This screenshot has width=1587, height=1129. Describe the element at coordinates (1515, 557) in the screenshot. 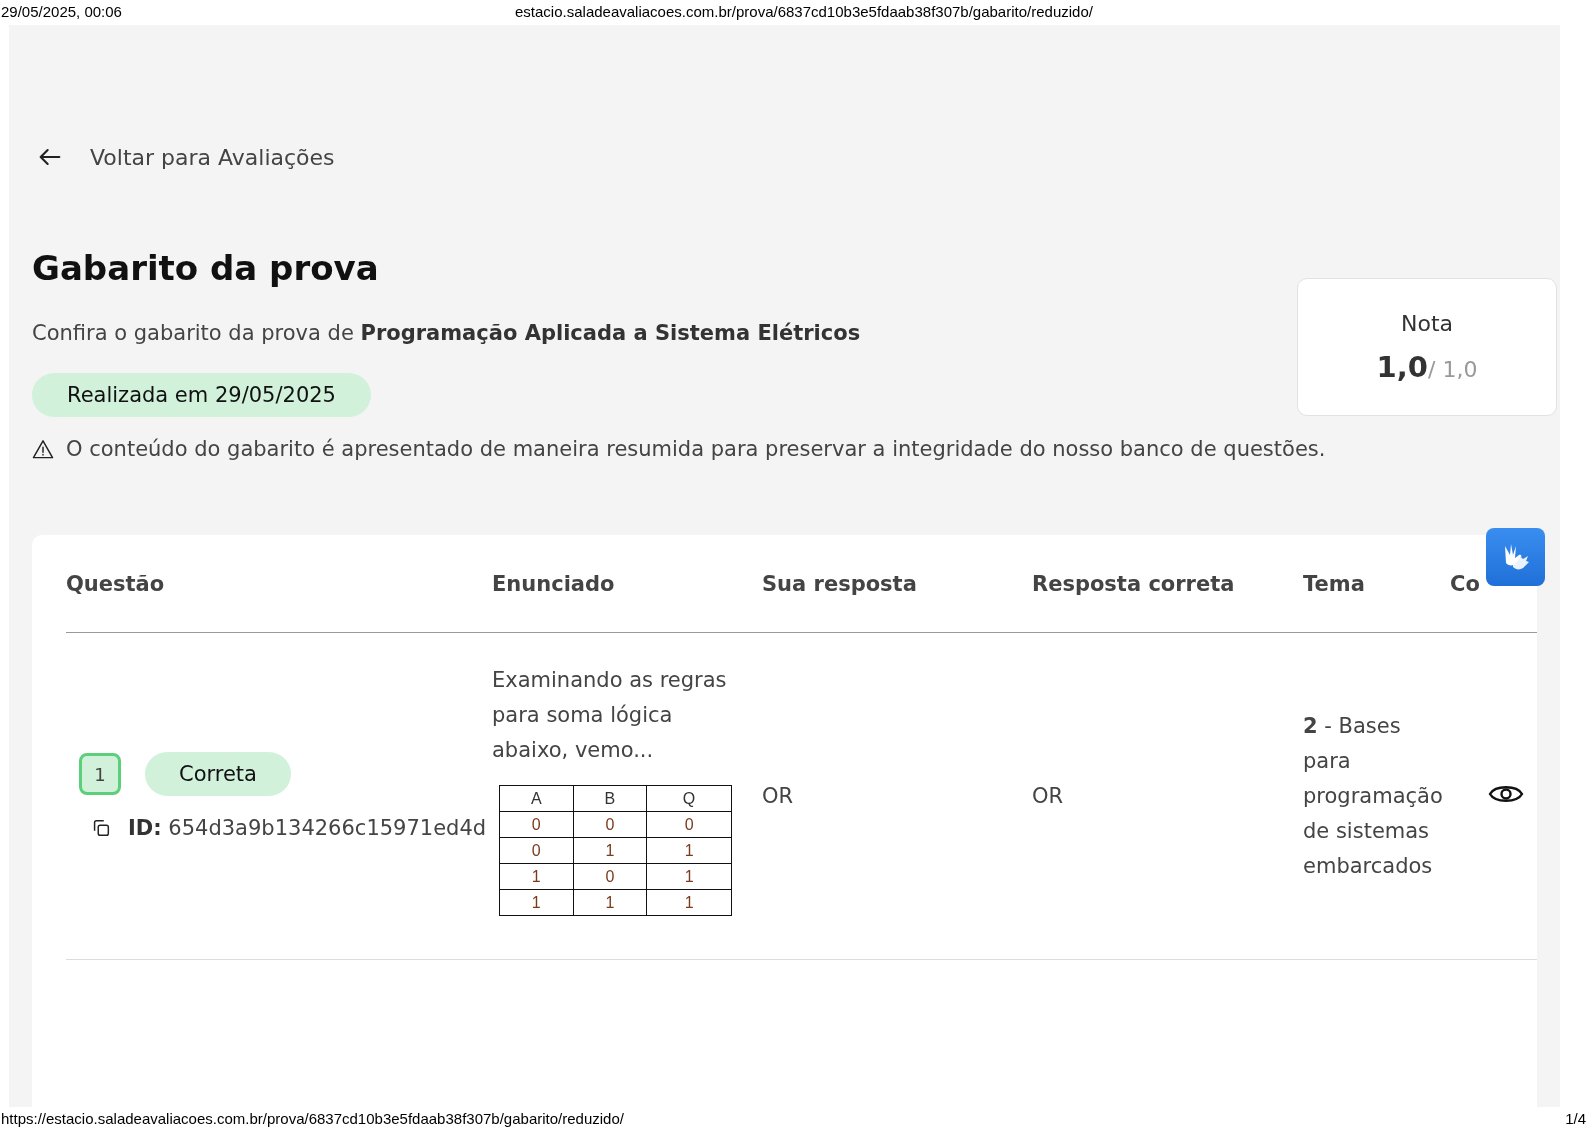

I see `sign-language-button` at that location.